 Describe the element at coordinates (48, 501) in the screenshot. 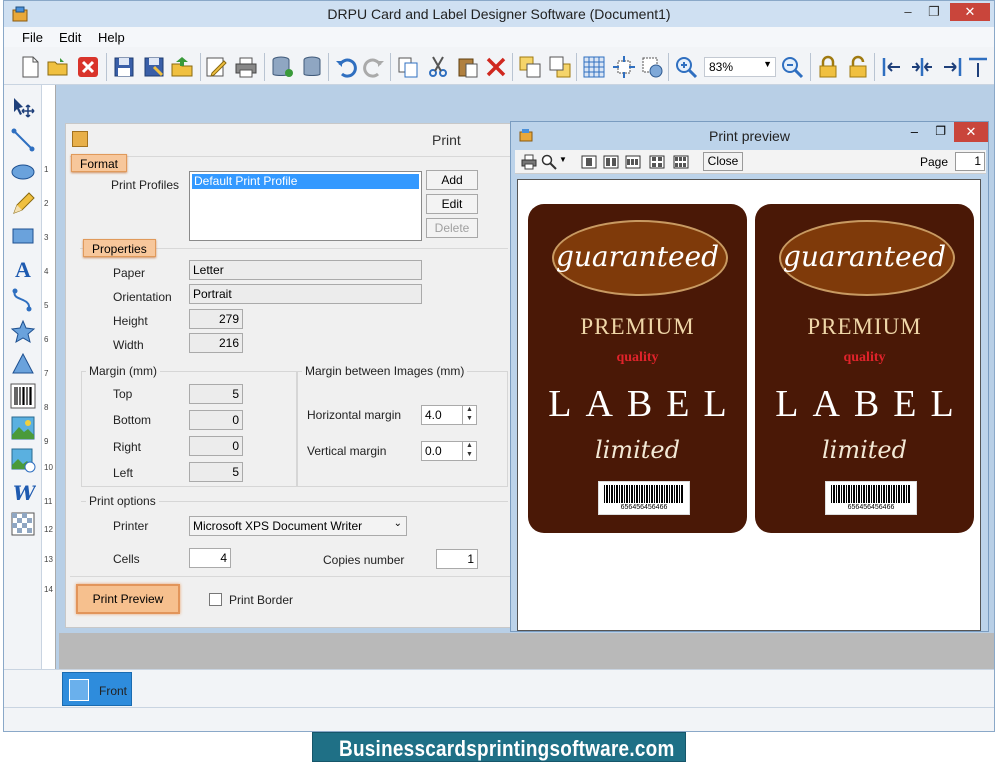

I see `ruler-tick: 11` at that location.